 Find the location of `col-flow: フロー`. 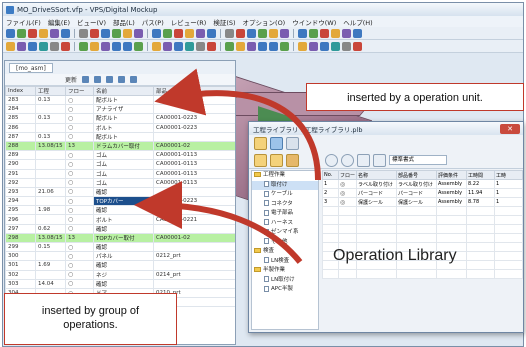

col-flow: フロー is located at coordinates (79, 91).